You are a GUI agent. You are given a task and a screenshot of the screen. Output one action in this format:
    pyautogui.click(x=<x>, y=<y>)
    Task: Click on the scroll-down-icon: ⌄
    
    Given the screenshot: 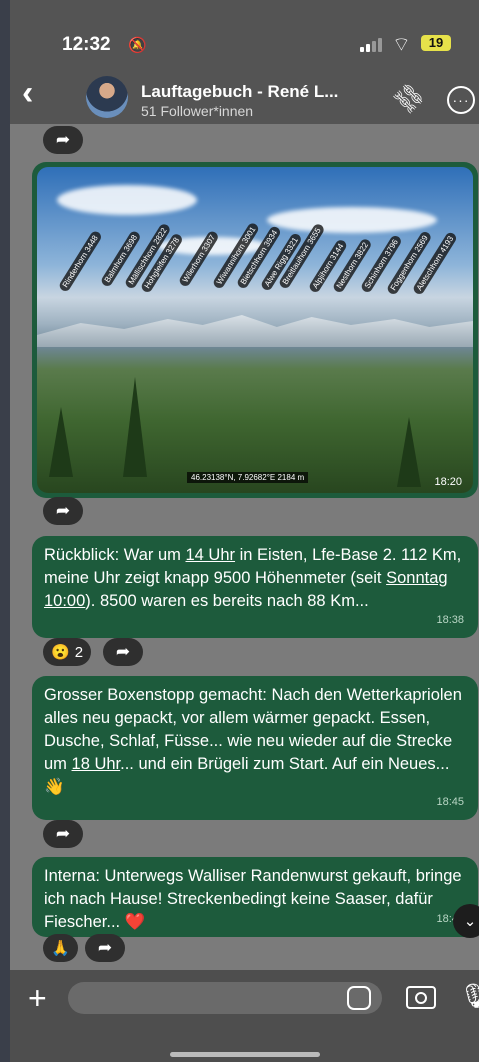 What is the action you would take?
    pyautogui.click(x=466, y=921)
    